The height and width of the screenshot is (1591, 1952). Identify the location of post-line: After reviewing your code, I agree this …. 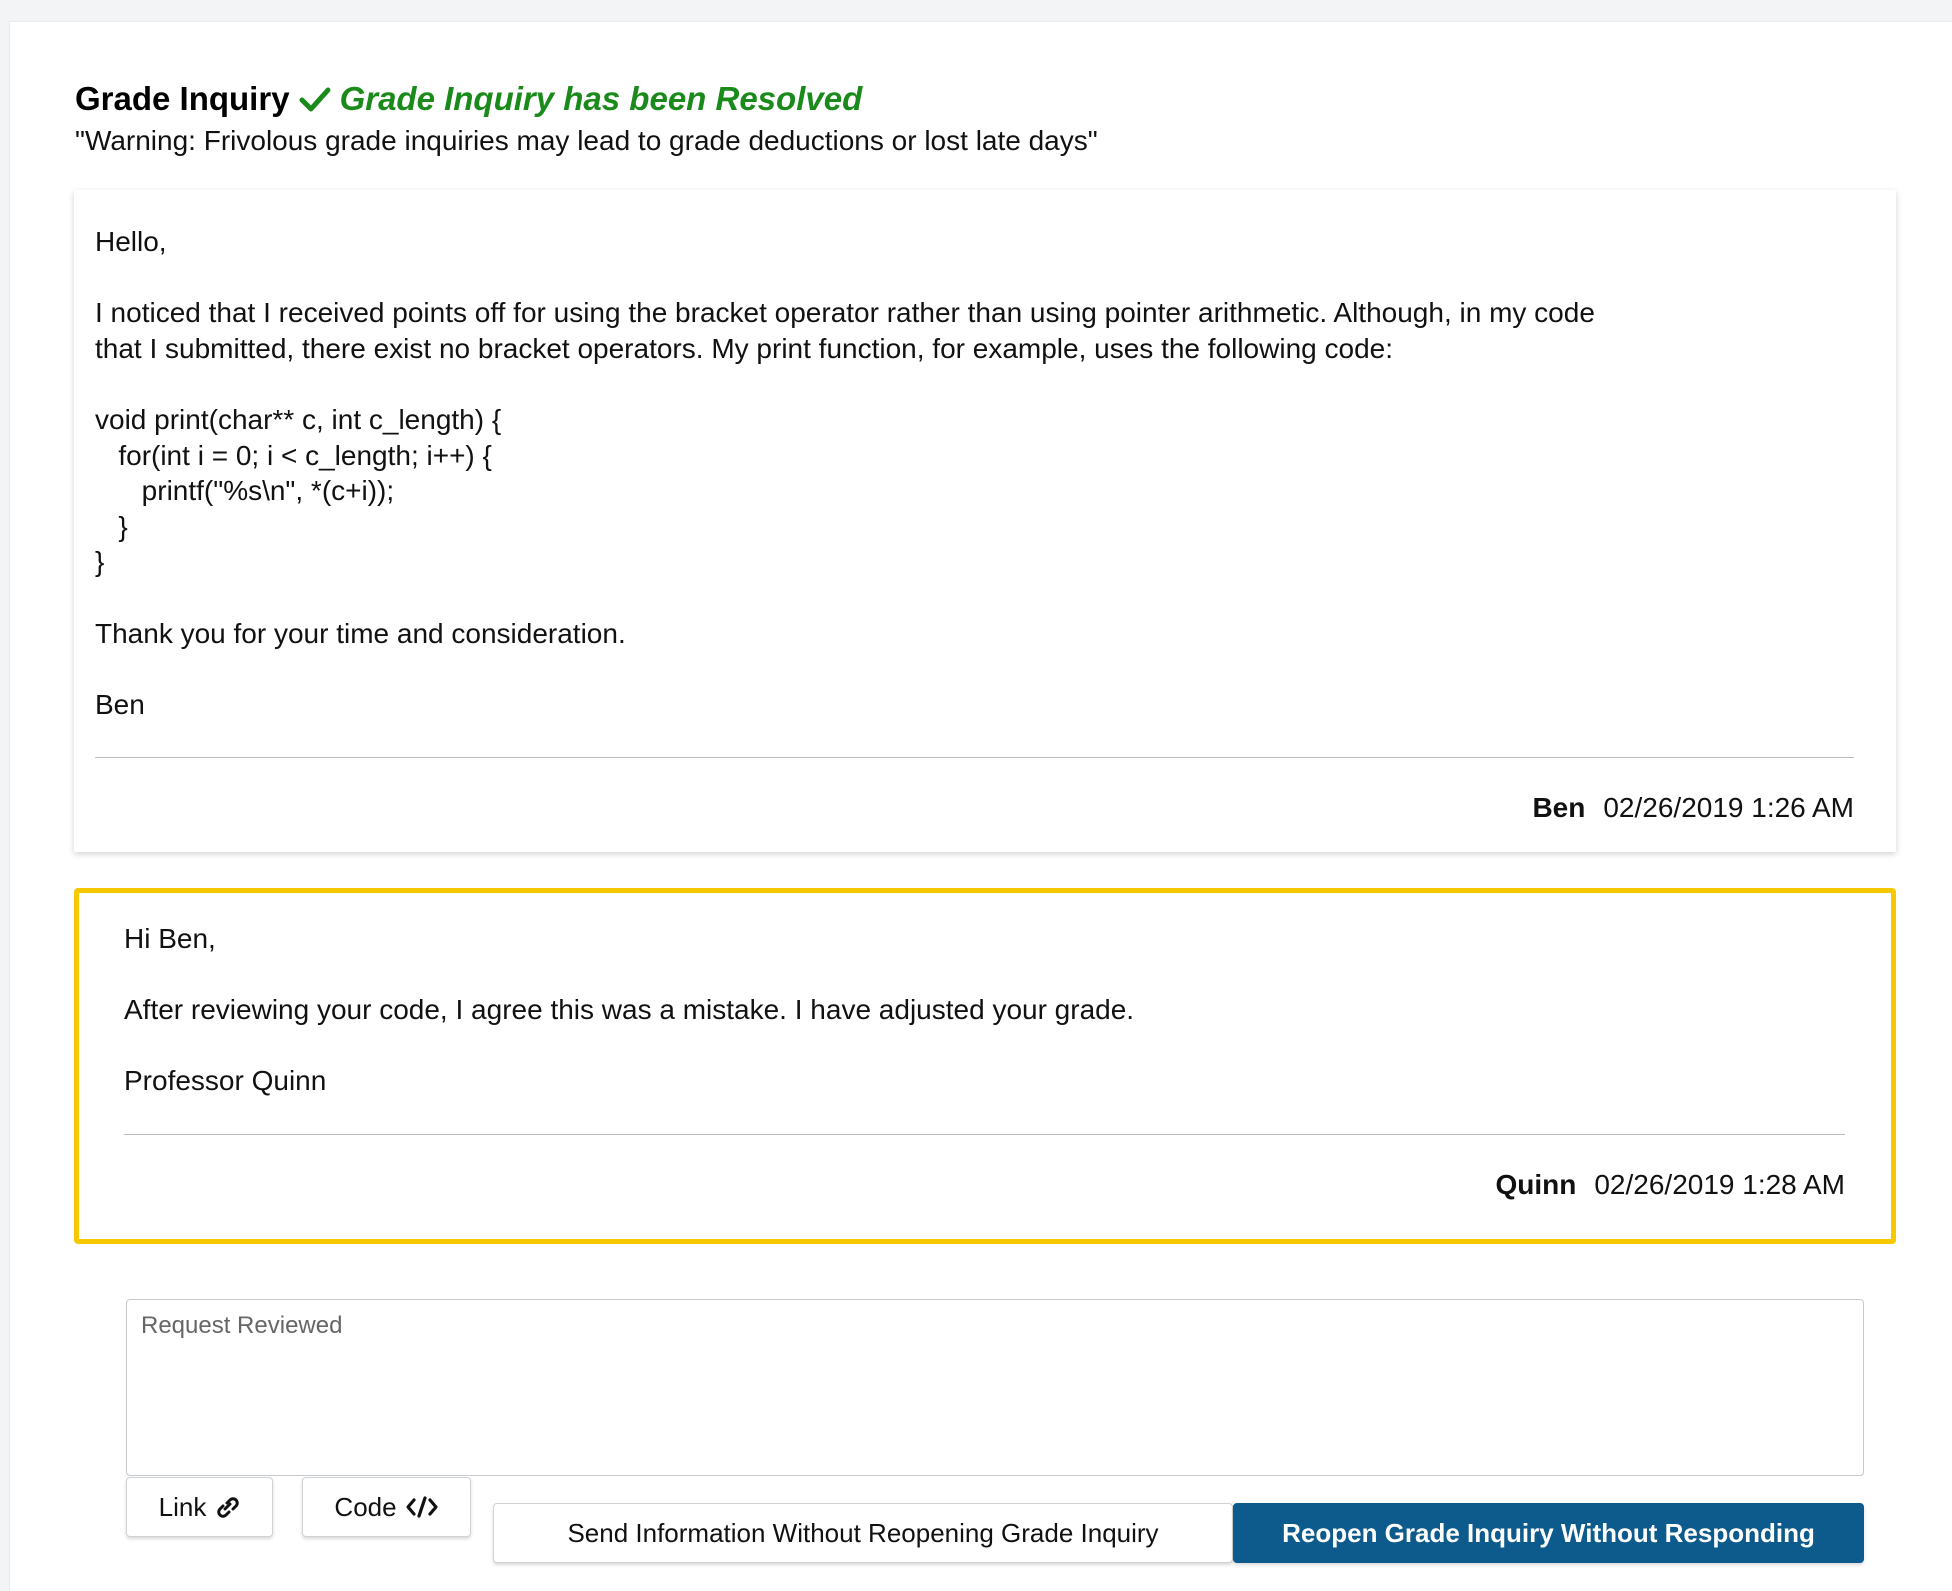
(629, 1010).